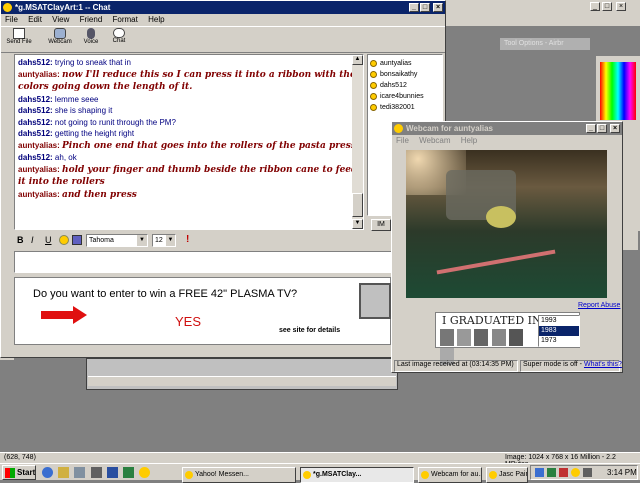 This screenshot has width=640, height=483. Describe the element at coordinates (189, 134) in the screenshot. I see `chat-message: dahs512: getting the height right` at that location.